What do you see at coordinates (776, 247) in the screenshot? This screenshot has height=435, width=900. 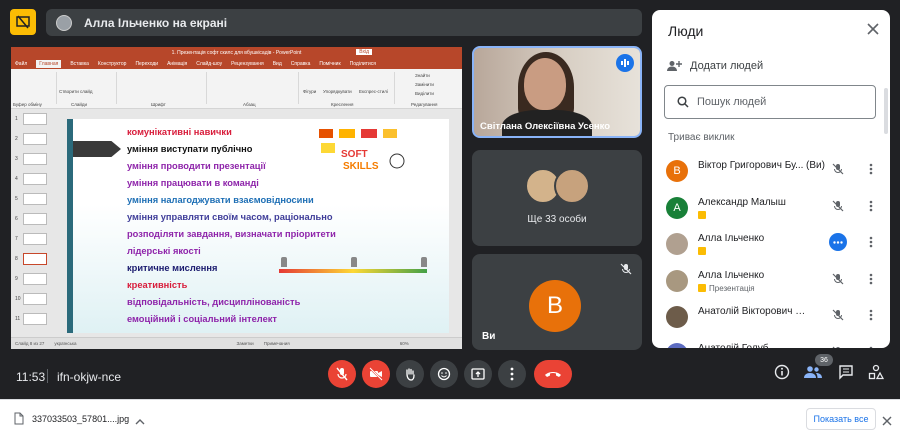 I see `participant-row: Алла Ільченко` at bounding box center [776, 247].